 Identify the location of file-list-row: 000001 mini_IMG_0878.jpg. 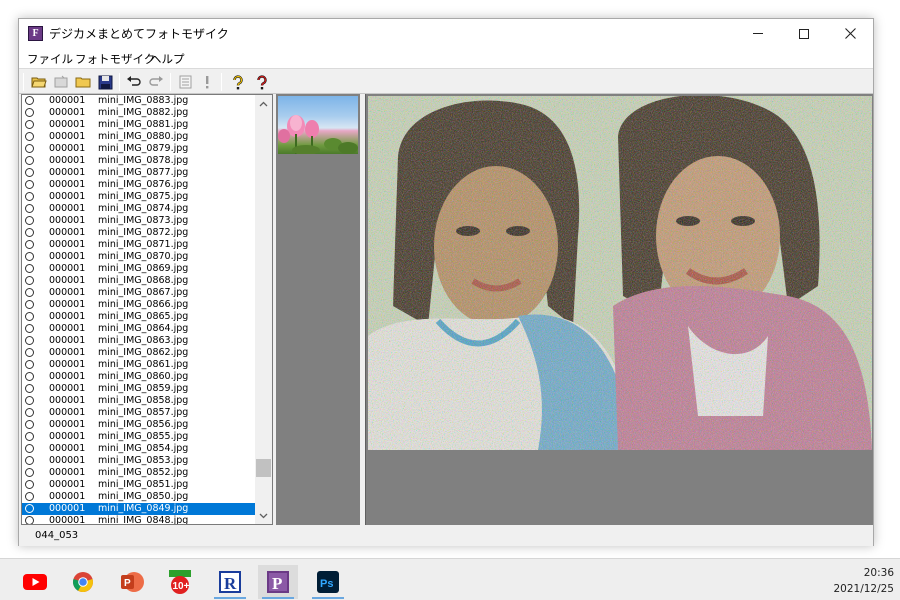
(139, 161).